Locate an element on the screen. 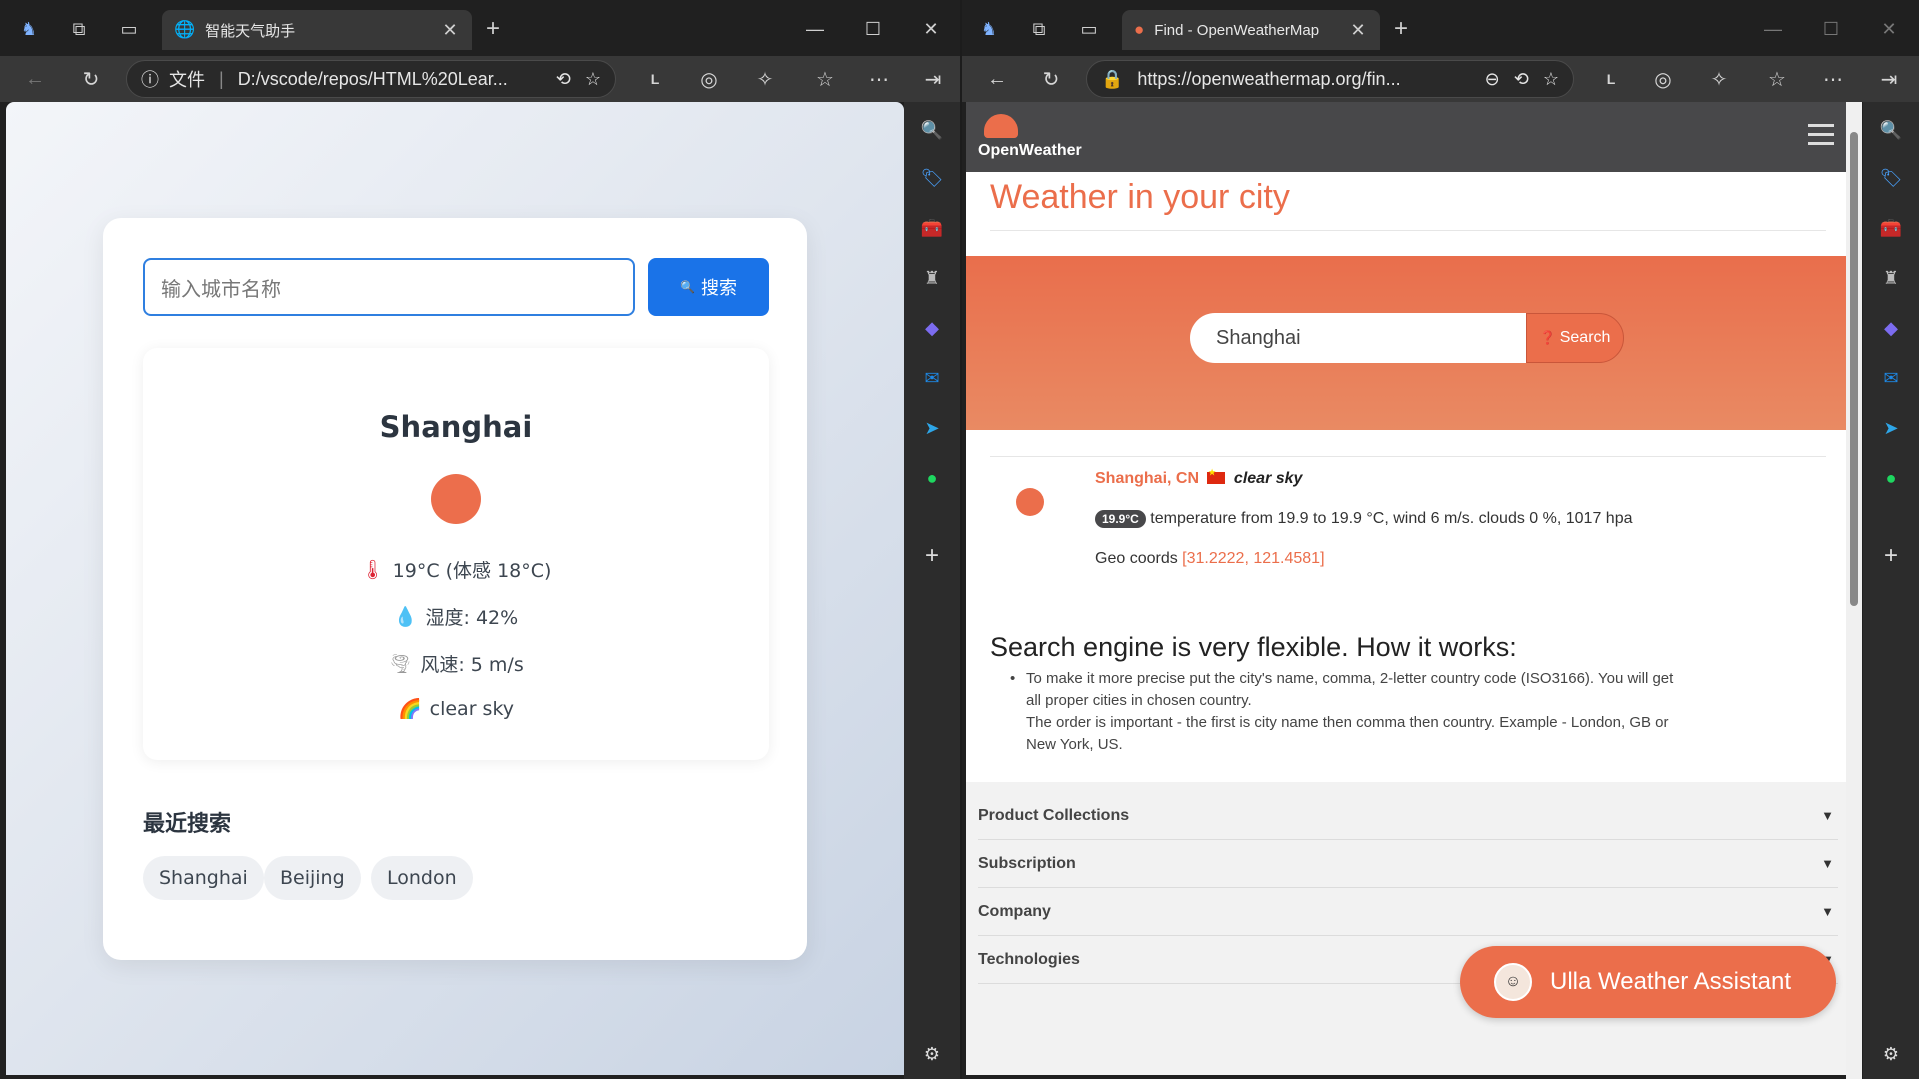 The image size is (1919, 1079). city-search-input: 输入城市名称 is located at coordinates (389, 287).